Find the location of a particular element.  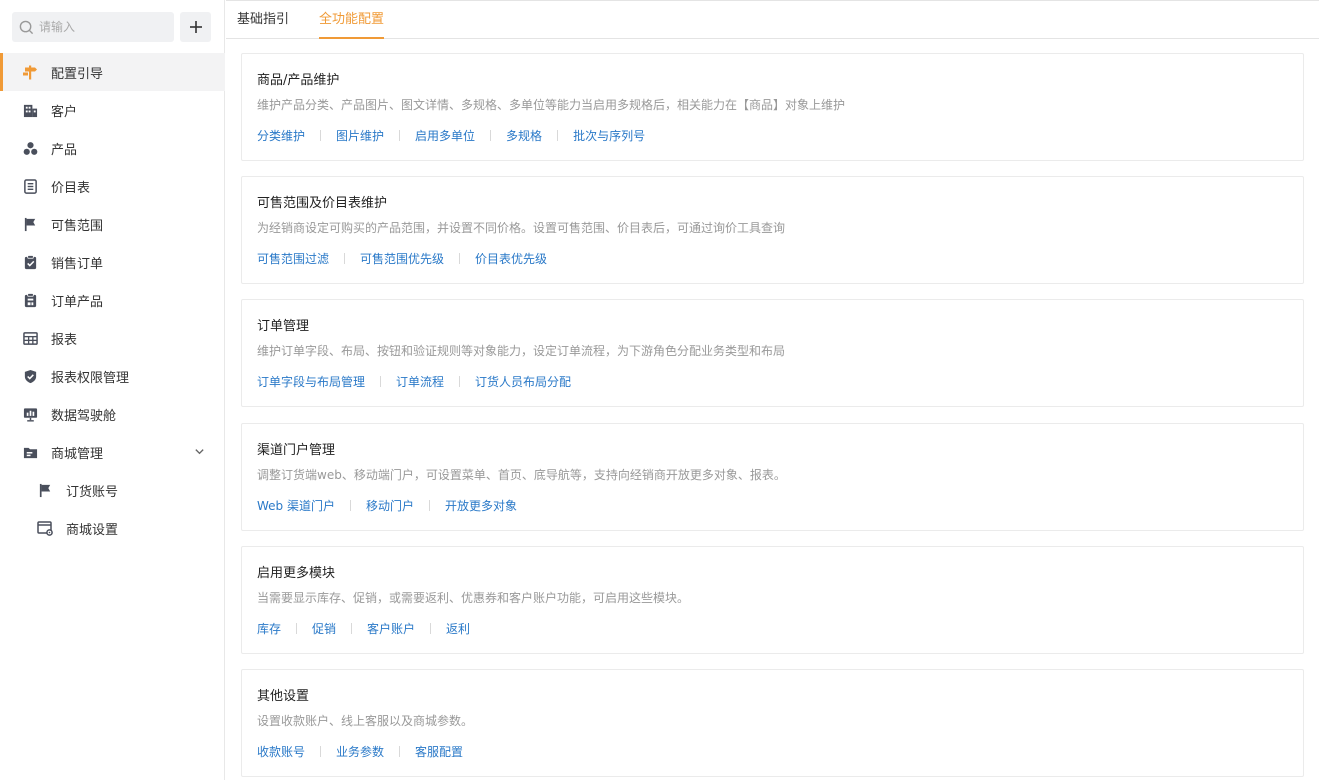

link-batch-serial: 批次与序列号 is located at coordinates (609, 135).